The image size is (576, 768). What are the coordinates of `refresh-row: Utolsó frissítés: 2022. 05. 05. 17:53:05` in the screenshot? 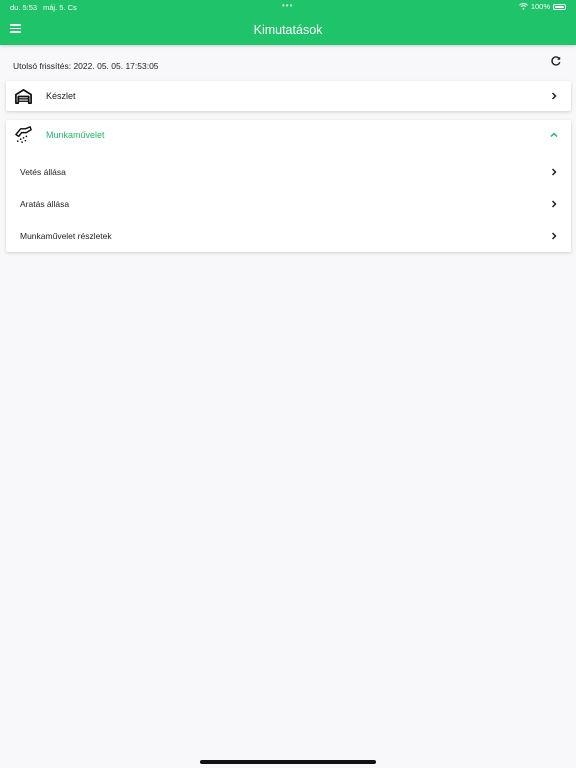 It's located at (287, 63).